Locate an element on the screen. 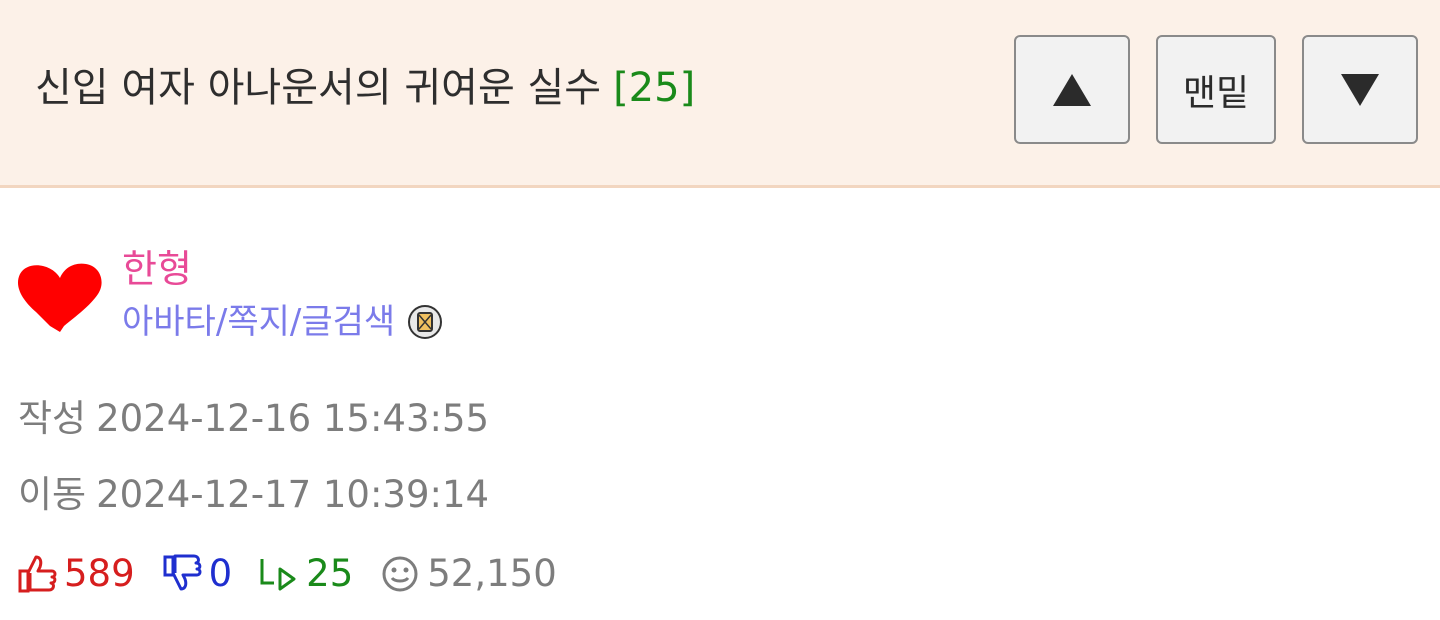 This screenshot has width=1440, height=620. scroll-up-button is located at coordinates (1072, 89).